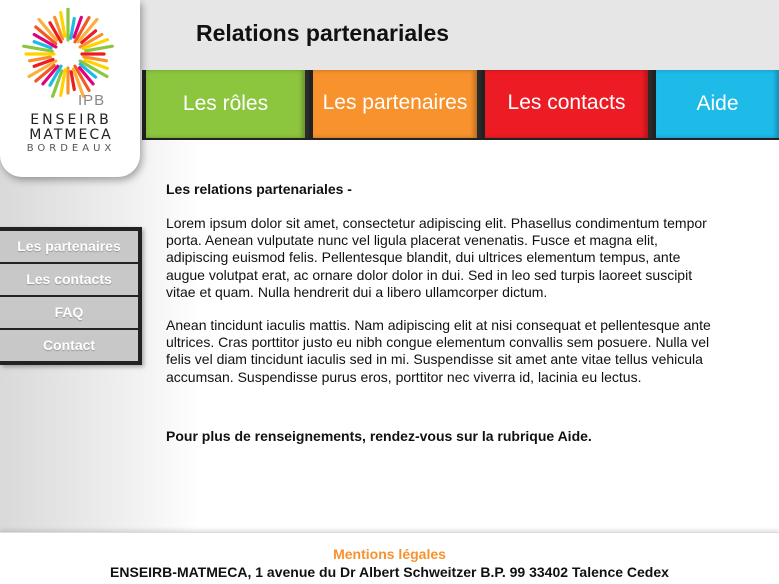 This screenshot has width=779, height=584. I want to click on tab-les-roles-label: Les rôles, so click(225, 103).